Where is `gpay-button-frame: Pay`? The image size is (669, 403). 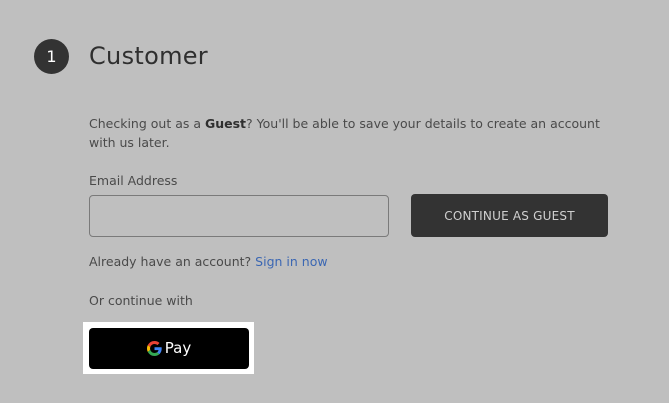
gpay-button-frame: Pay is located at coordinates (168, 348).